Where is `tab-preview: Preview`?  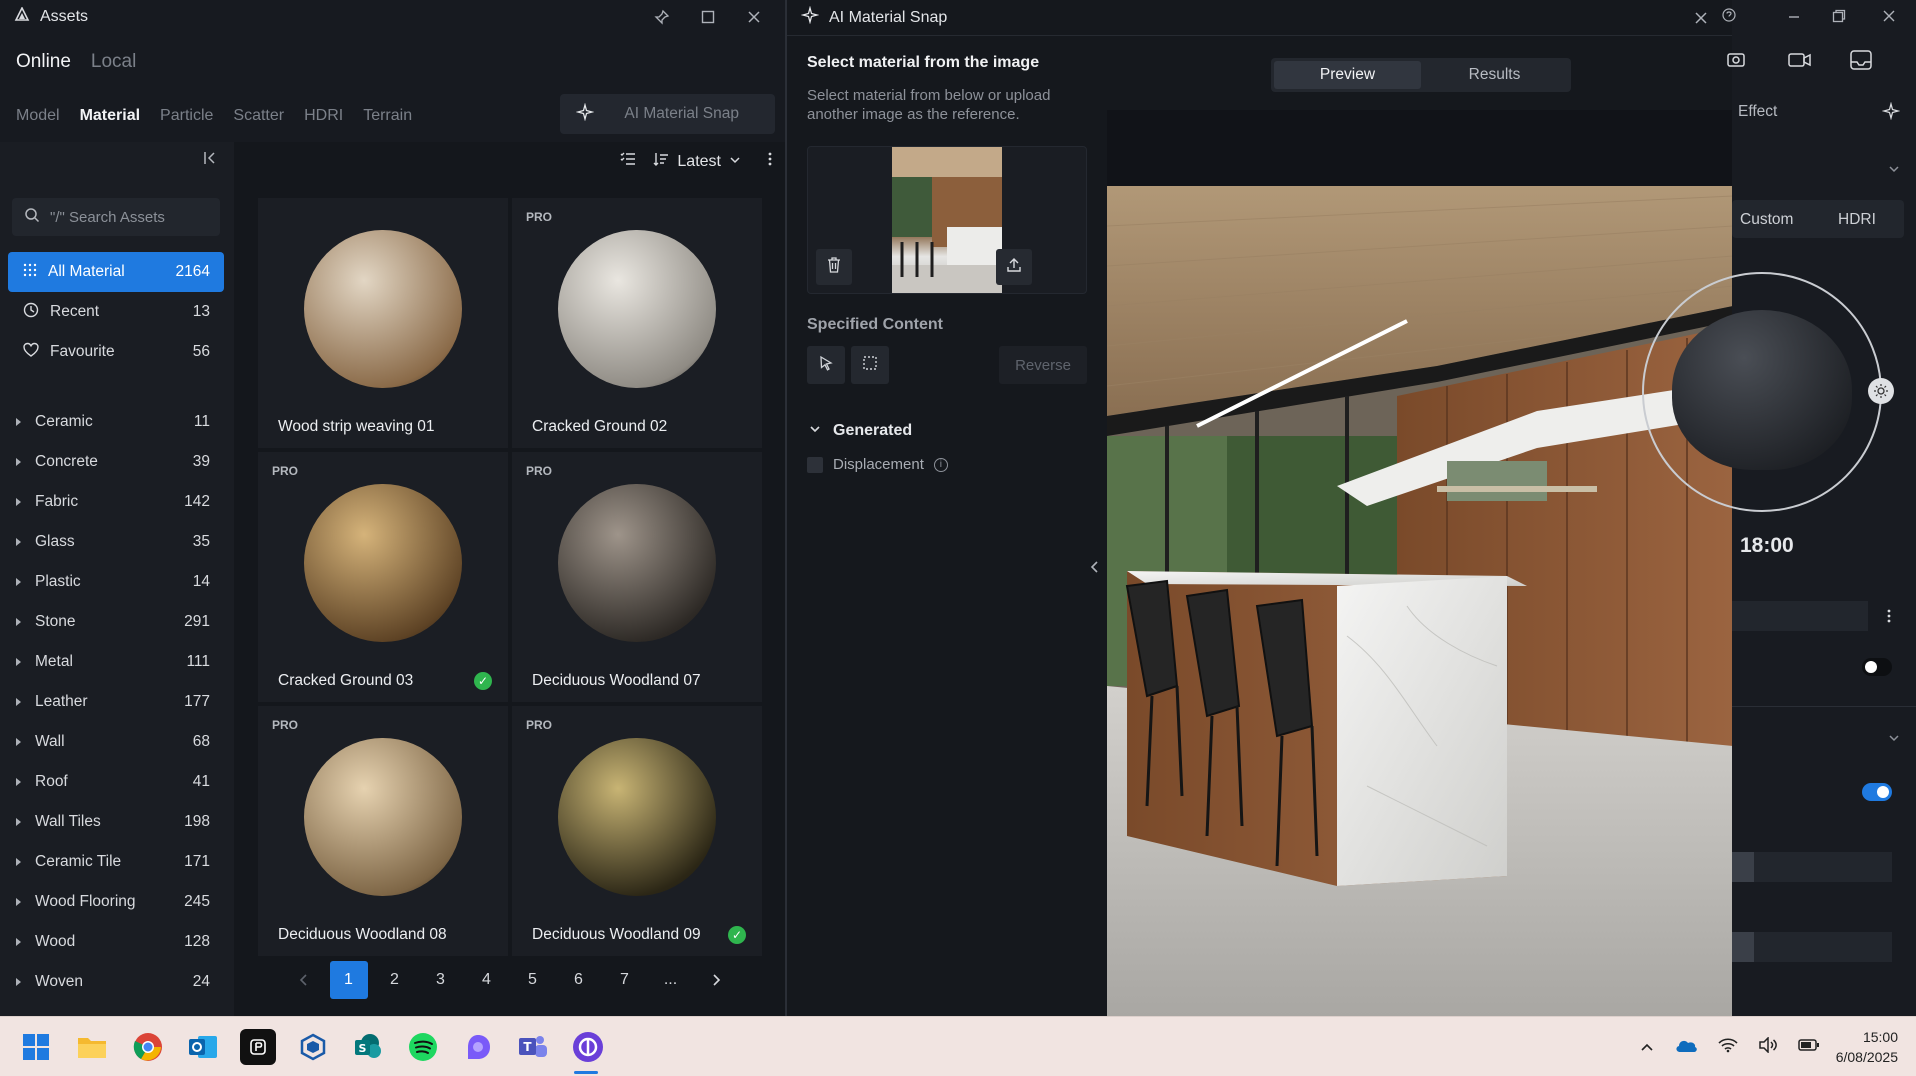 tab-preview: Preview is located at coordinates (1347, 75).